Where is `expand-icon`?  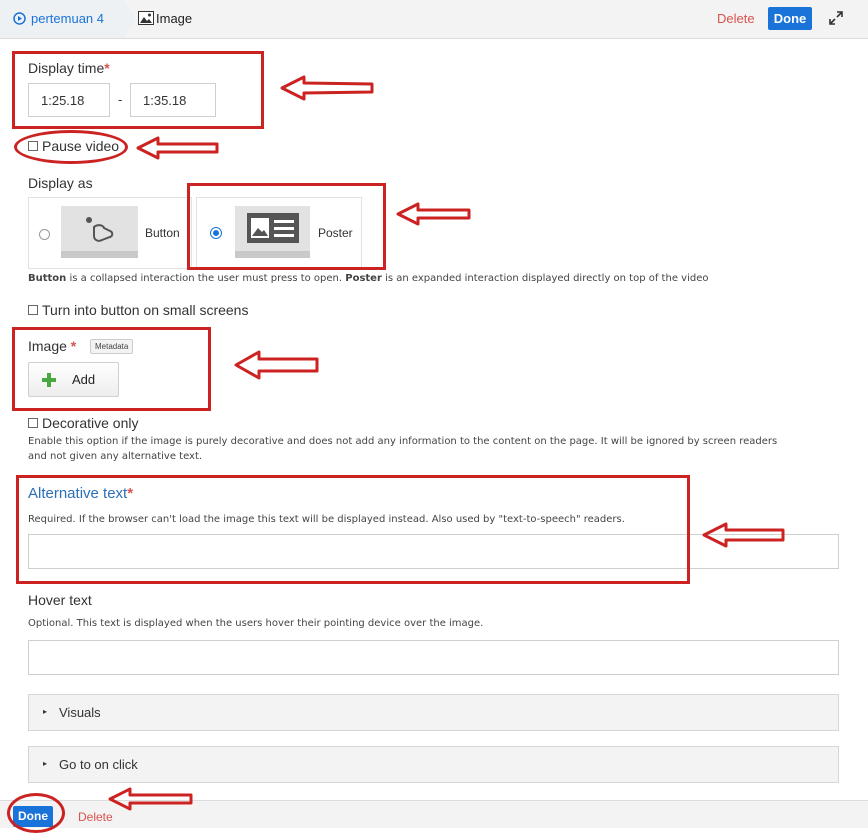 expand-icon is located at coordinates (836, 18).